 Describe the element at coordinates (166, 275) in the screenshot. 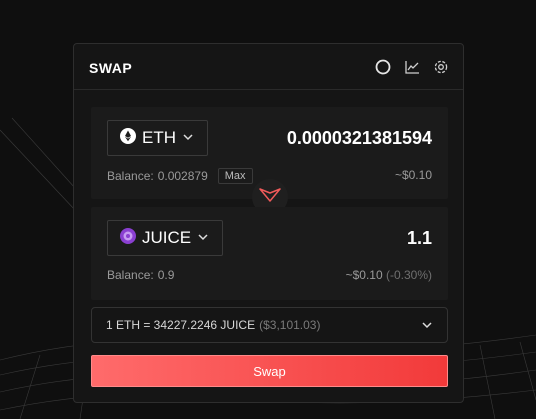

I see `to-balance-value: 0.9` at that location.